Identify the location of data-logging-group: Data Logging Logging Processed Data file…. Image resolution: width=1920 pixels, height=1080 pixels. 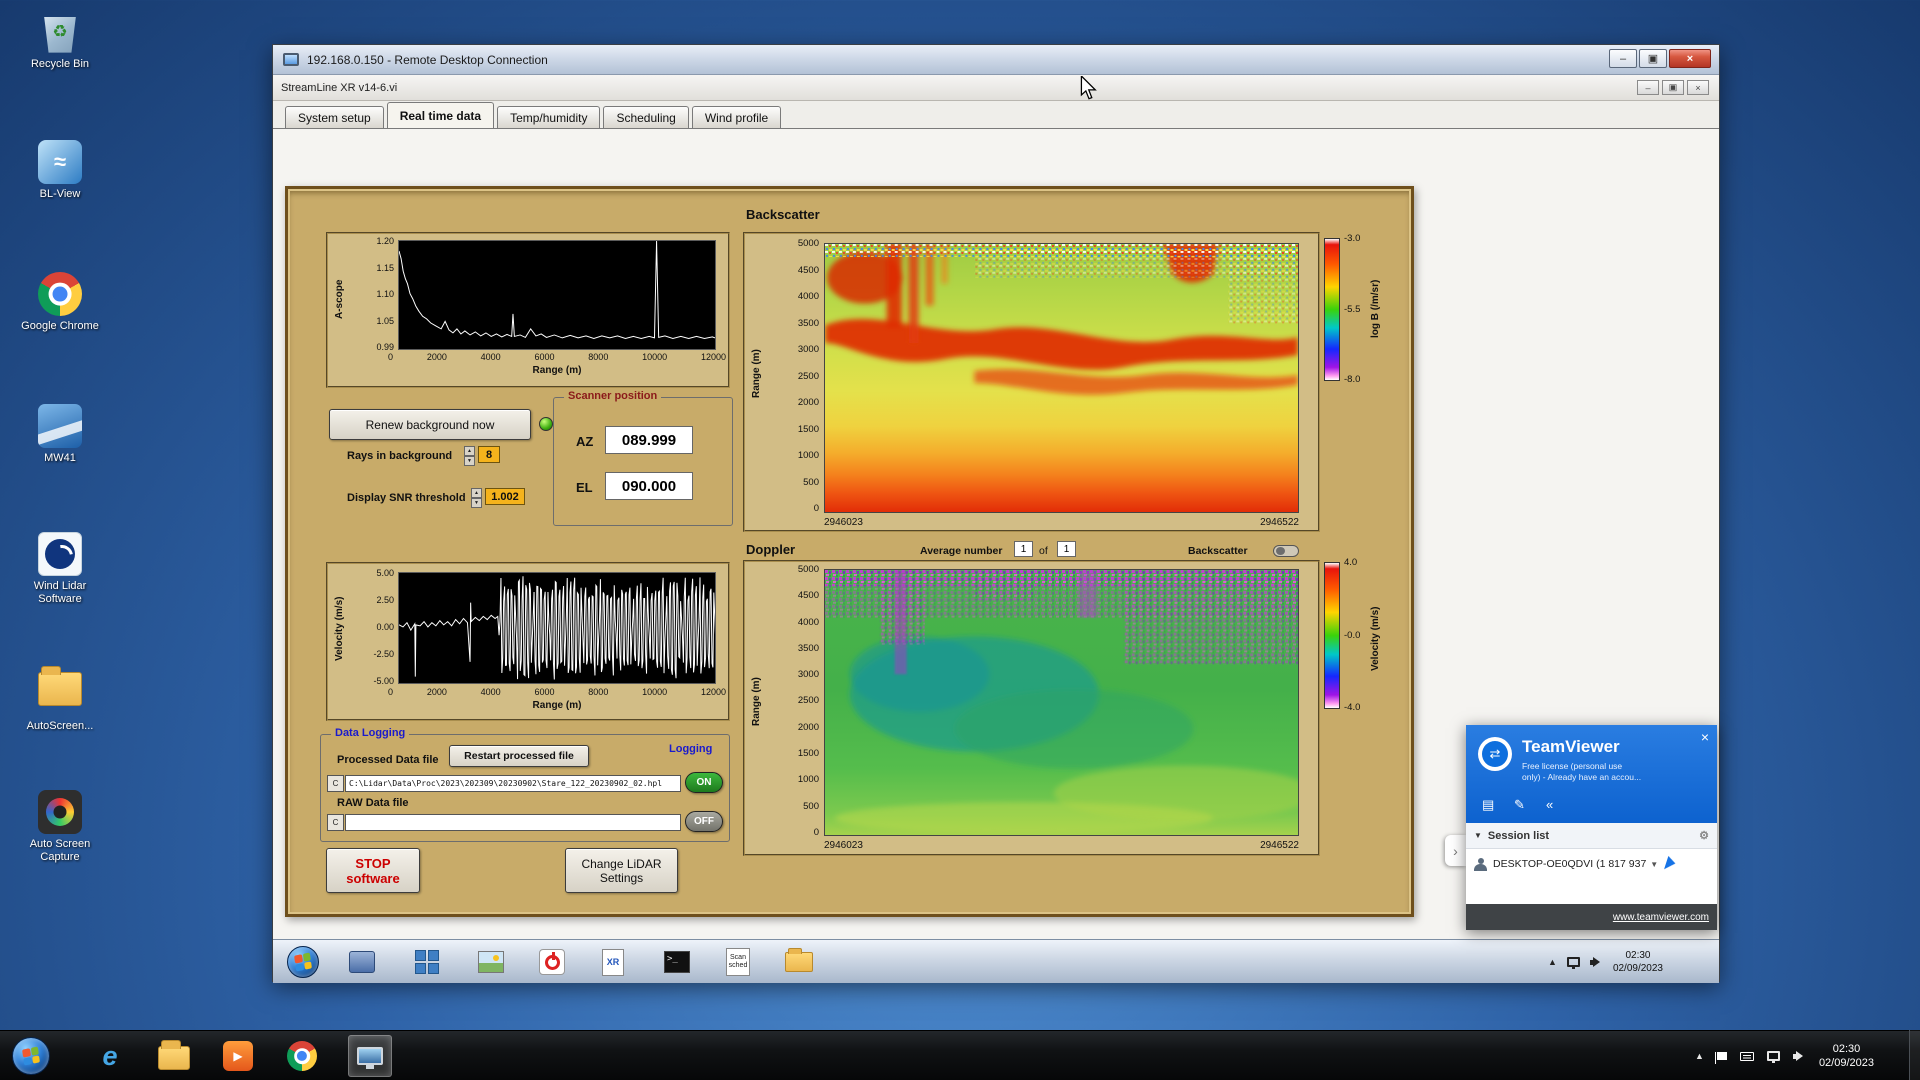
(525, 784).